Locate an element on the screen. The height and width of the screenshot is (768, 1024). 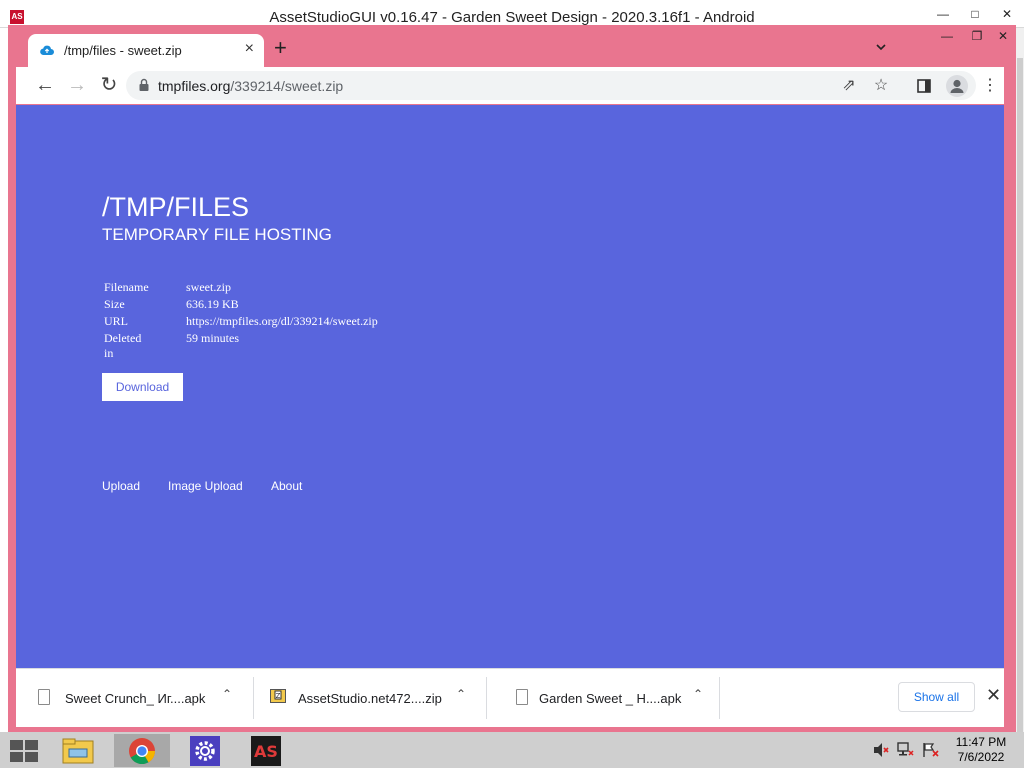
share-icon: ⇗ is located at coordinates (849, 86).